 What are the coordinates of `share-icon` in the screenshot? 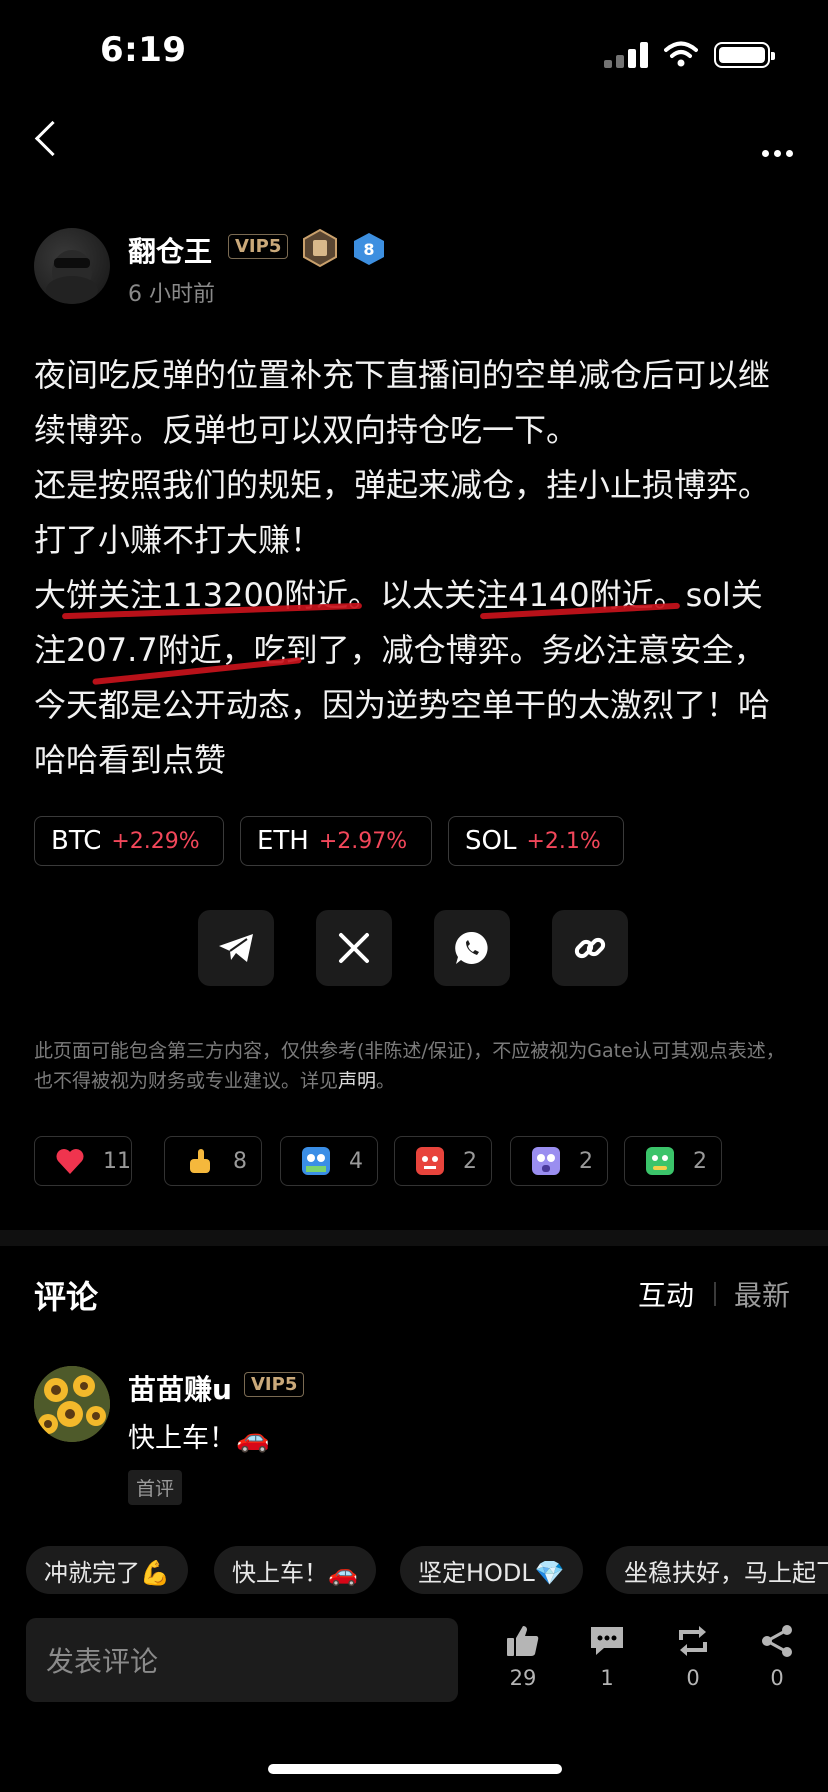 It's located at (777, 1641).